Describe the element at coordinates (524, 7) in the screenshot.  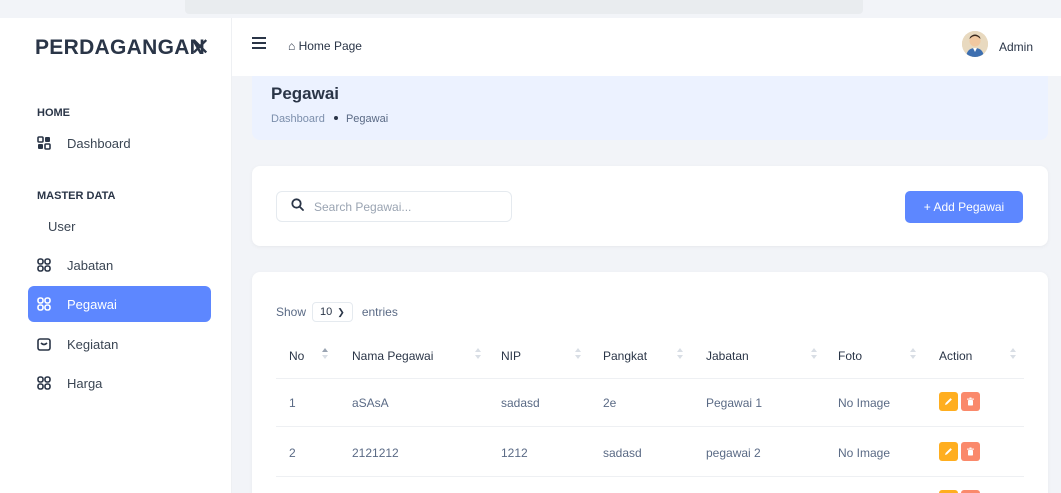
I see `browser-scrollbar` at that location.